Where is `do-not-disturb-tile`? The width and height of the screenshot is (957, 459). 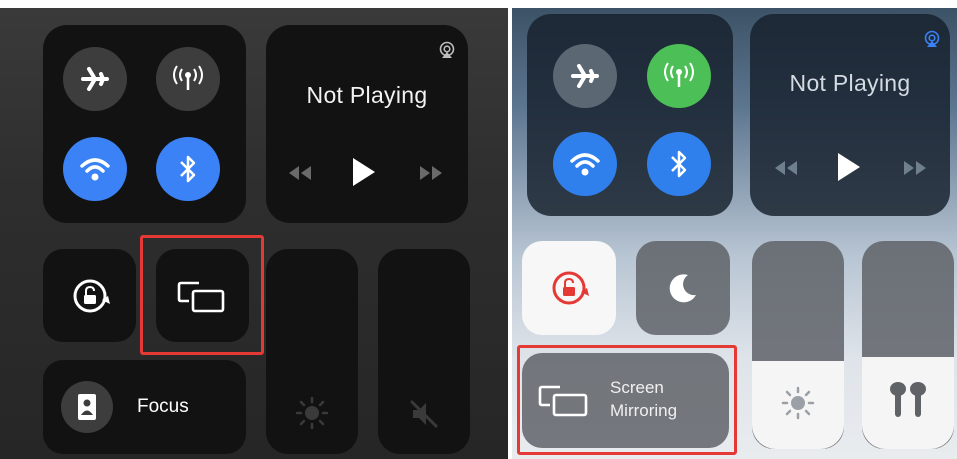 do-not-disturb-tile is located at coordinates (683, 288).